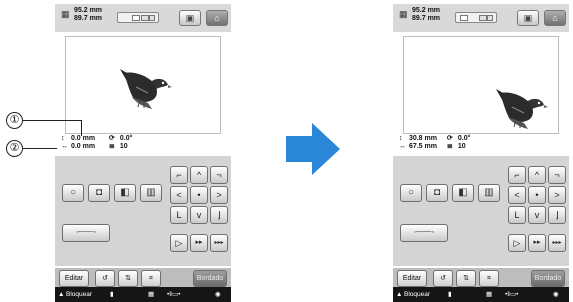 The width and height of the screenshot is (573, 302). I want to click on scale-icon: ◘, so click(99, 192).